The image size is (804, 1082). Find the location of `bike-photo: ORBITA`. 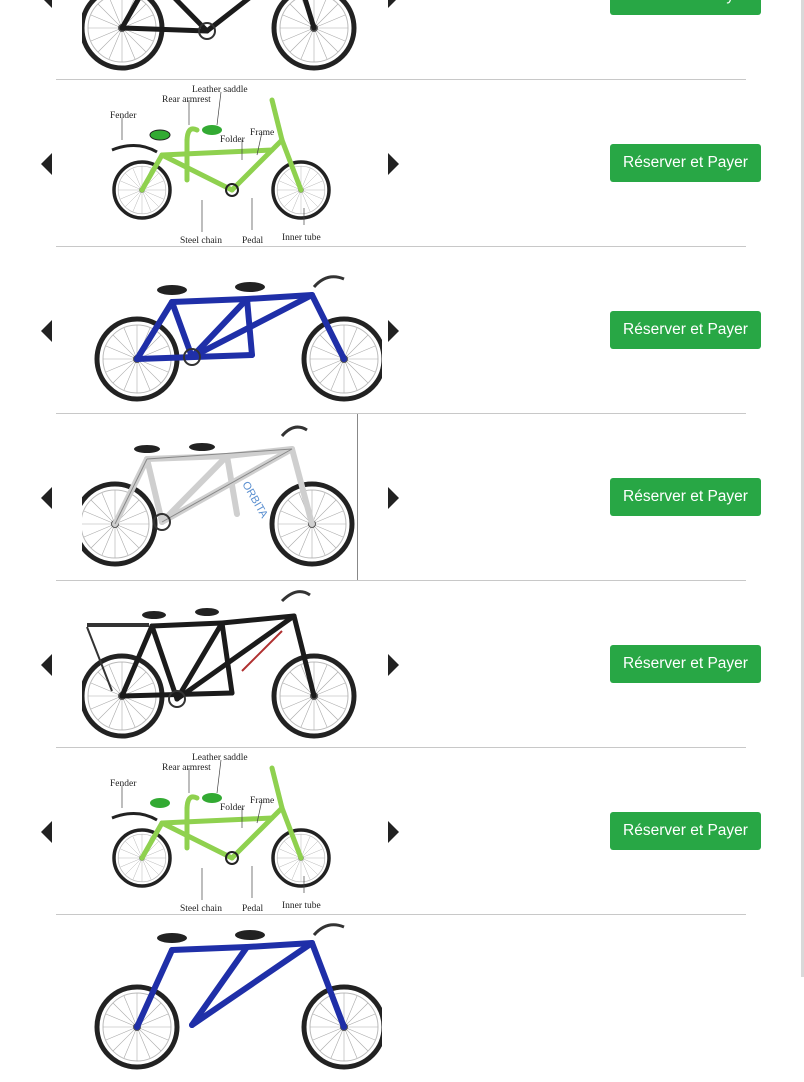

bike-photo: ORBITA is located at coordinates (220, 497).